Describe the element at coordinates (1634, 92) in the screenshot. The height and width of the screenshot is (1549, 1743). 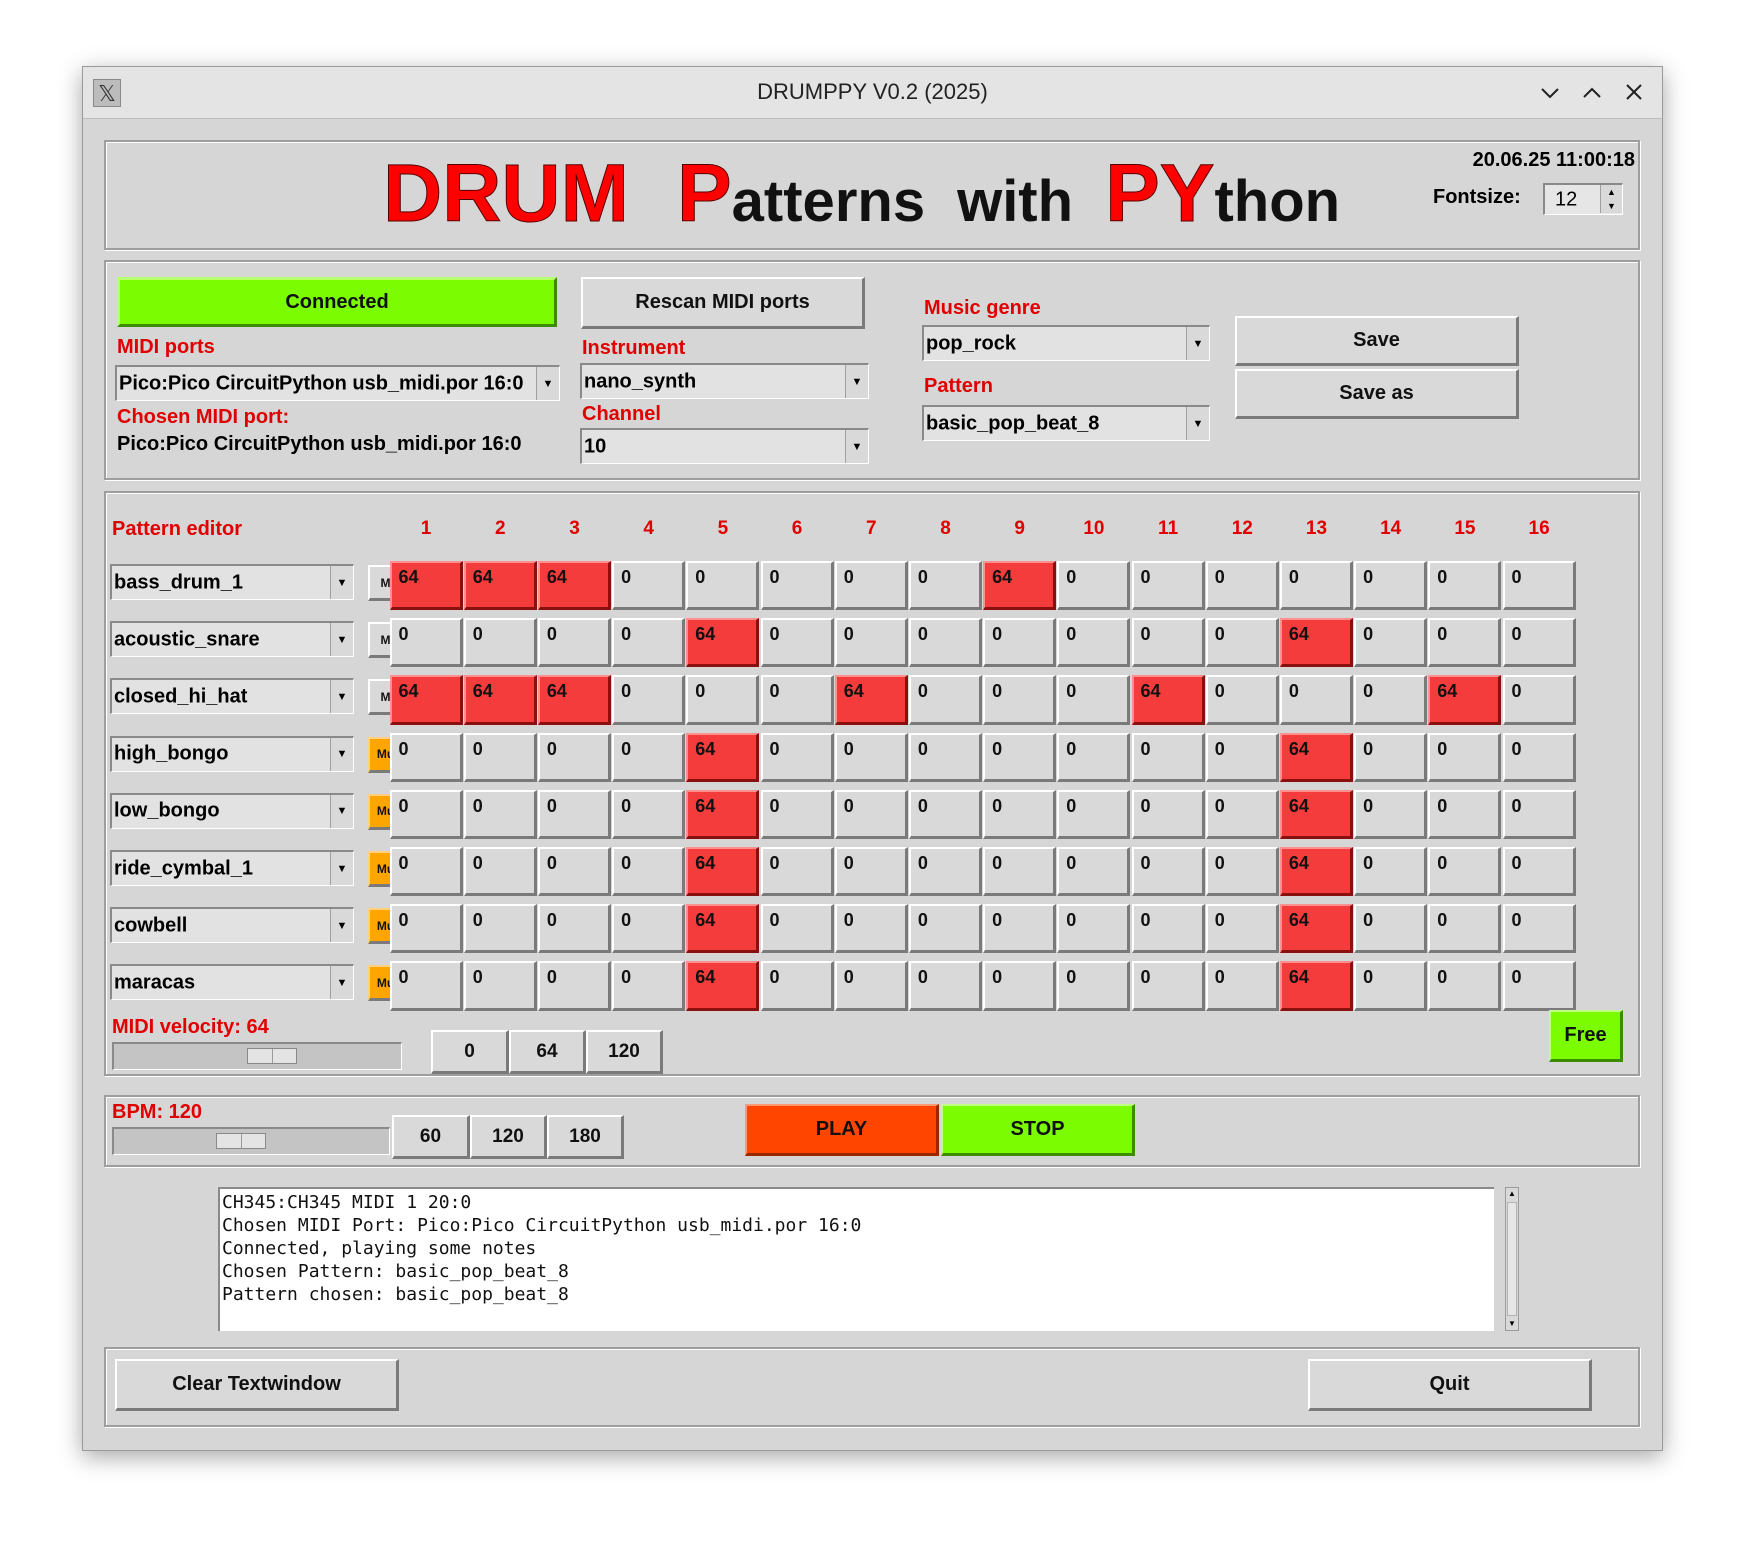
I see `close-icon` at that location.